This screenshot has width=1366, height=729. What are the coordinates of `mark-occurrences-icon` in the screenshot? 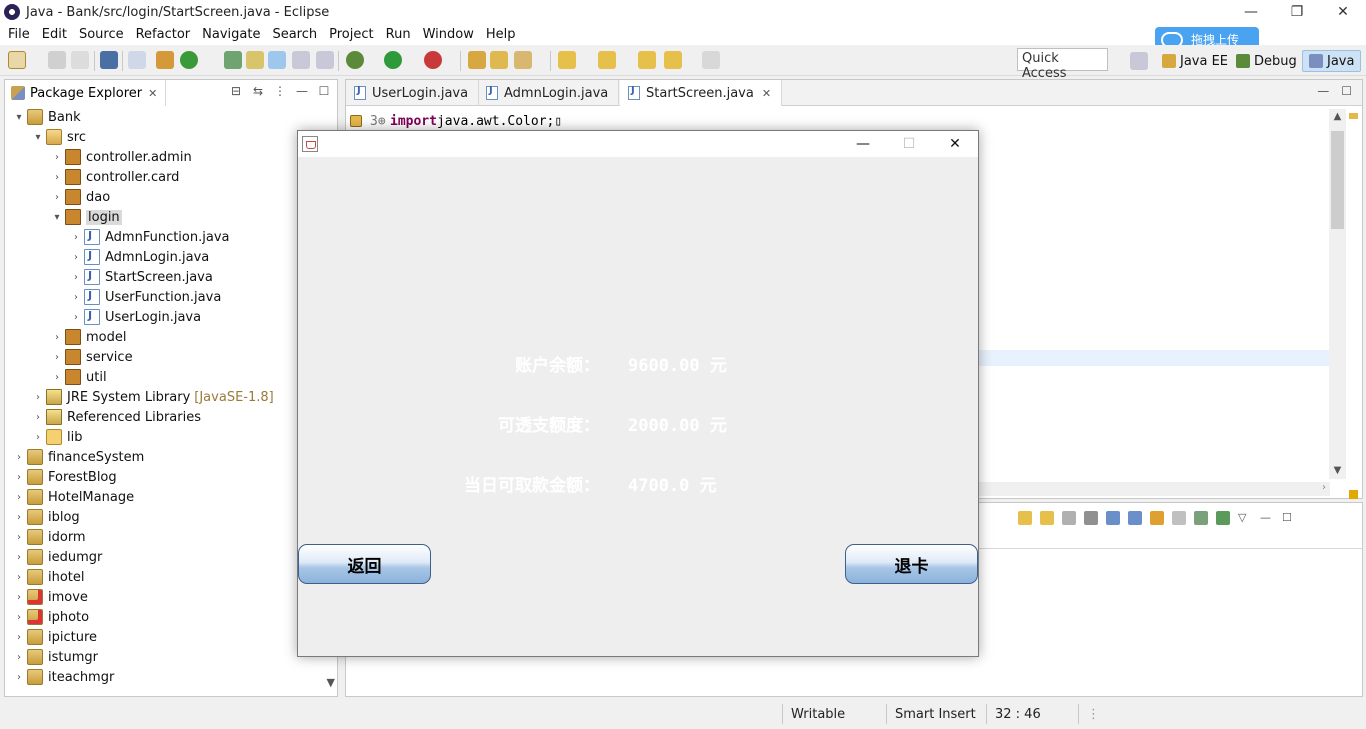 It's located at (255, 60).